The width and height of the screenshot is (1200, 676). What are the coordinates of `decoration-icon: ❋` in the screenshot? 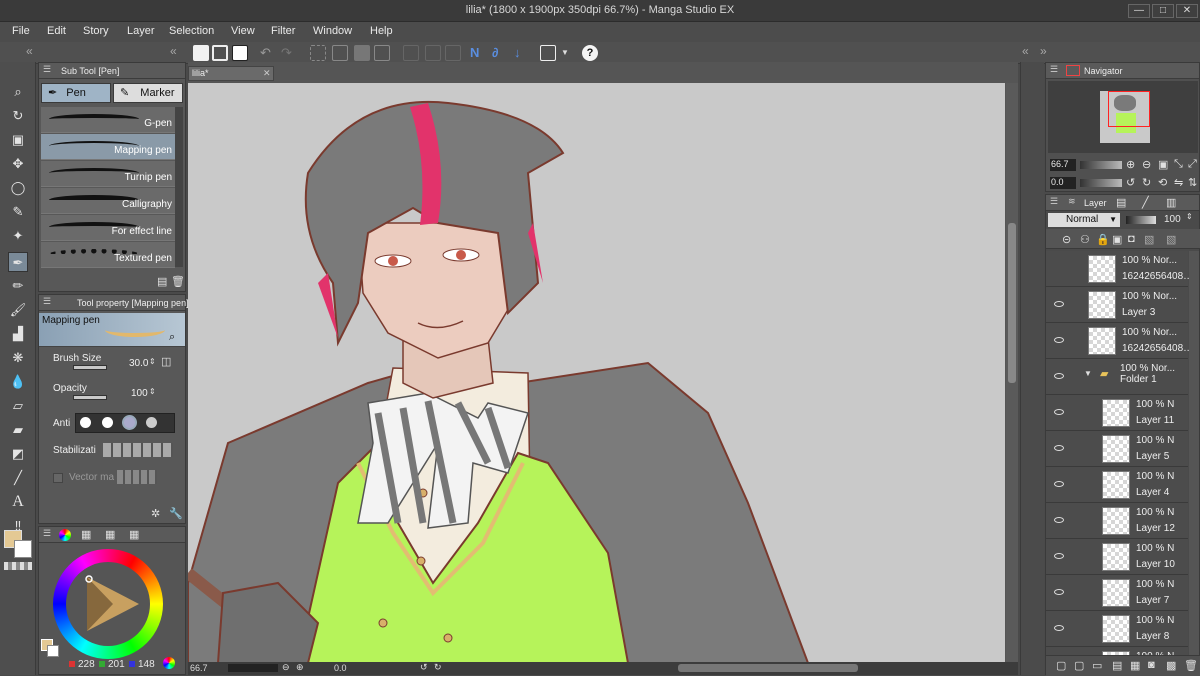 It's located at (18, 358).